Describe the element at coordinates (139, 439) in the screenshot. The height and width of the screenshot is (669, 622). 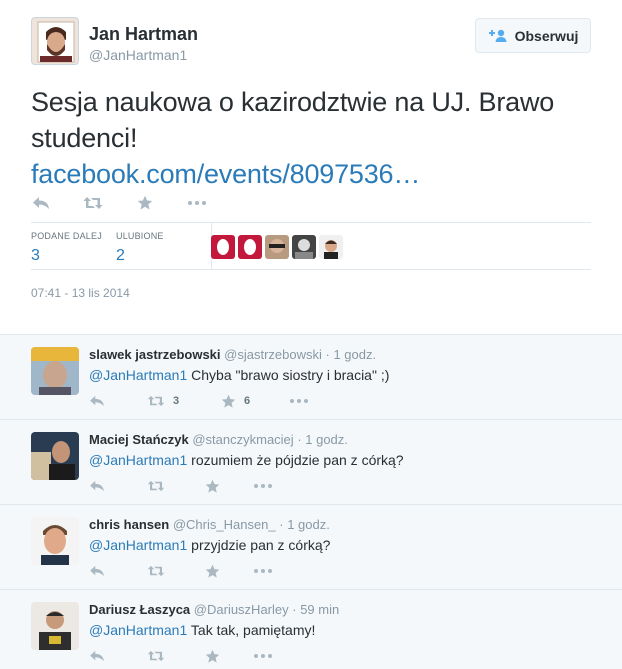
I see `reply-author-name: Maciej Stańczyk` at that location.